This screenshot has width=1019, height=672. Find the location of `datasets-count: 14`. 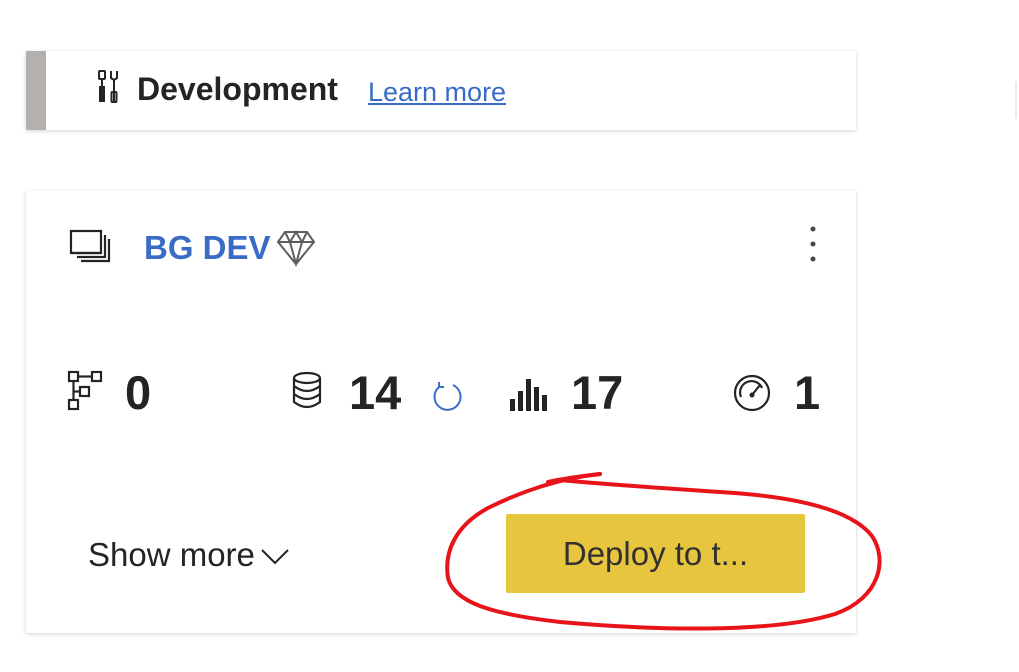

datasets-count: 14 is located at coordinates (375, 392).